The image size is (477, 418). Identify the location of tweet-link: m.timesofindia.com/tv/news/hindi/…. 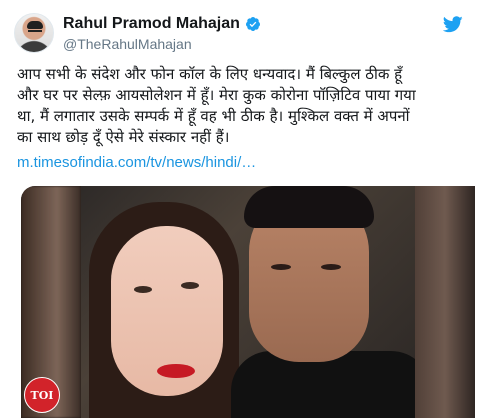
(136, 162).